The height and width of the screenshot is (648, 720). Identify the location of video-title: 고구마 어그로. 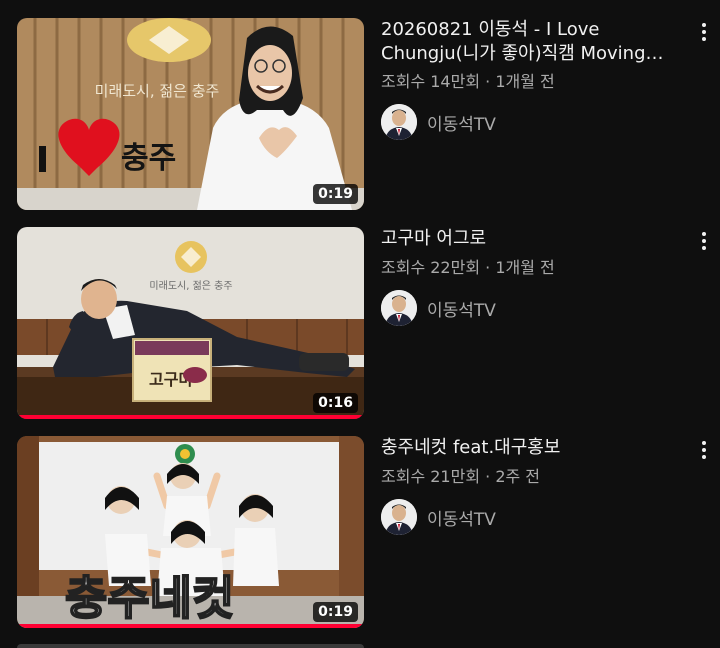
(531, 239).